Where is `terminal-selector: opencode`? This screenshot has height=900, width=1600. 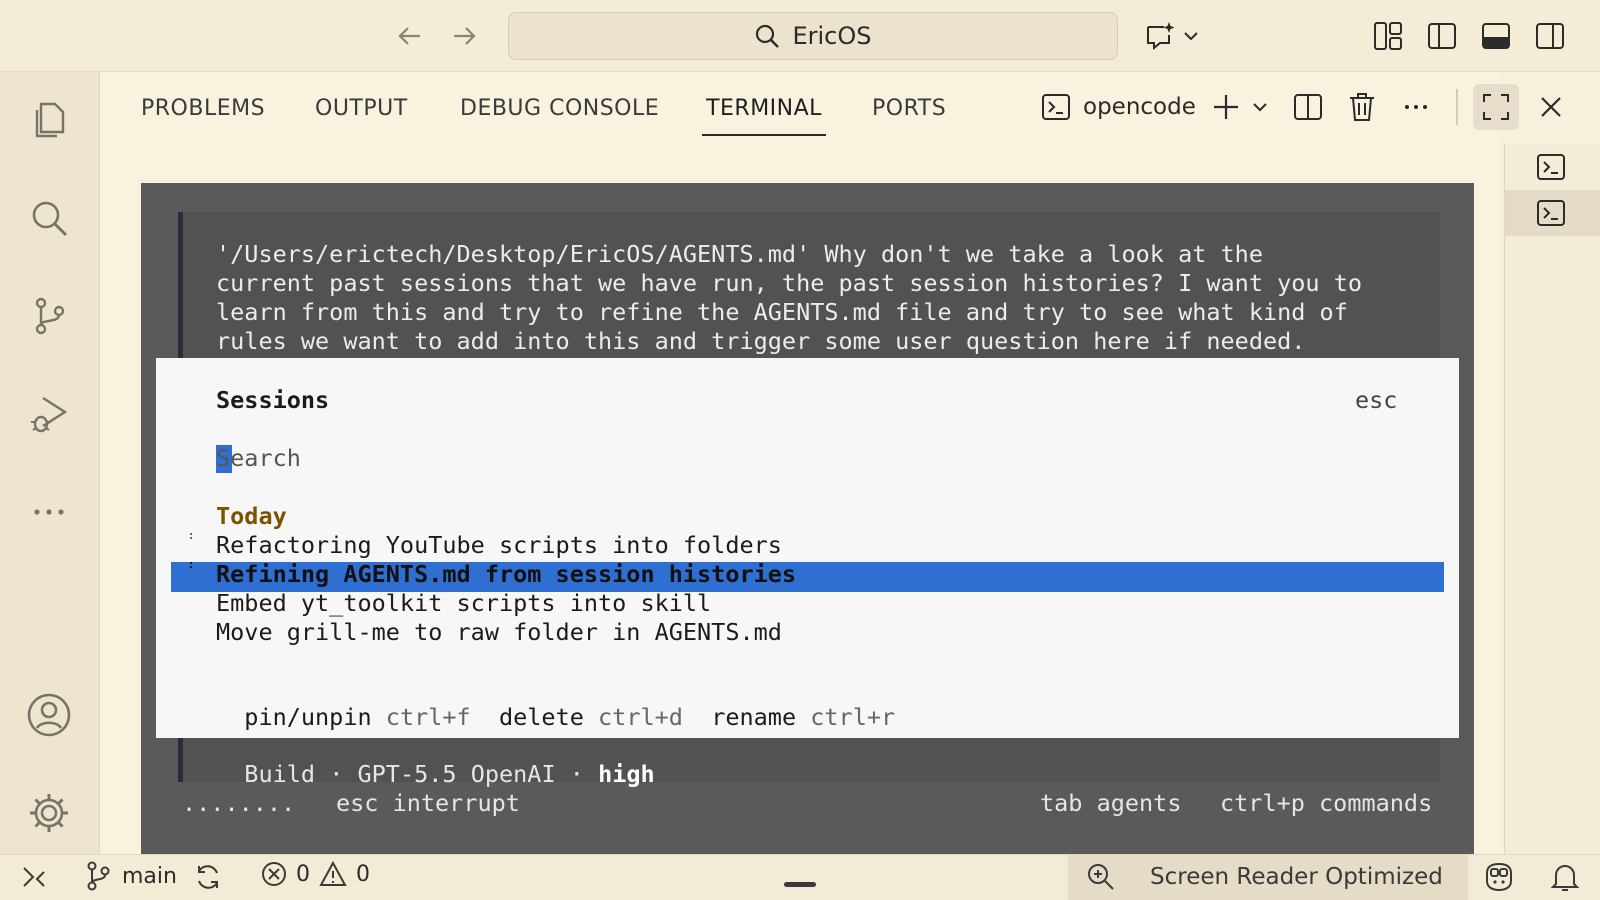
terminal-selector: opencode is located at coordinates (1118, 107).